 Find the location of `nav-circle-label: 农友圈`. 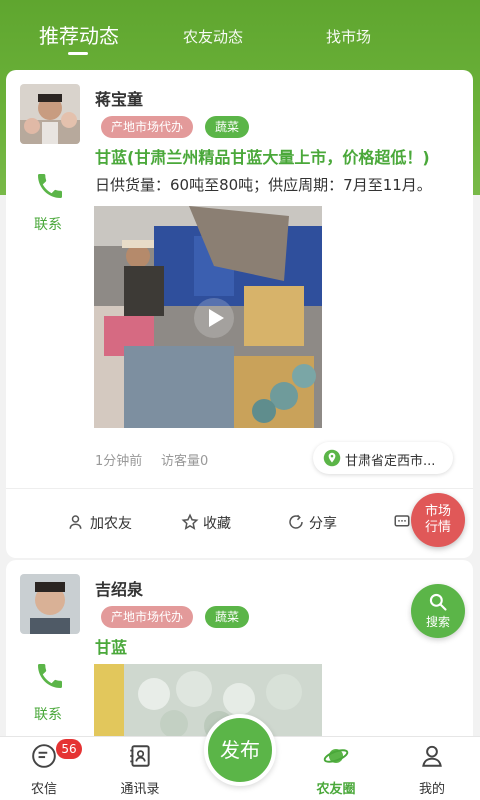

nav-circle-label: 农友圈 is located at coordinates (336, 789).